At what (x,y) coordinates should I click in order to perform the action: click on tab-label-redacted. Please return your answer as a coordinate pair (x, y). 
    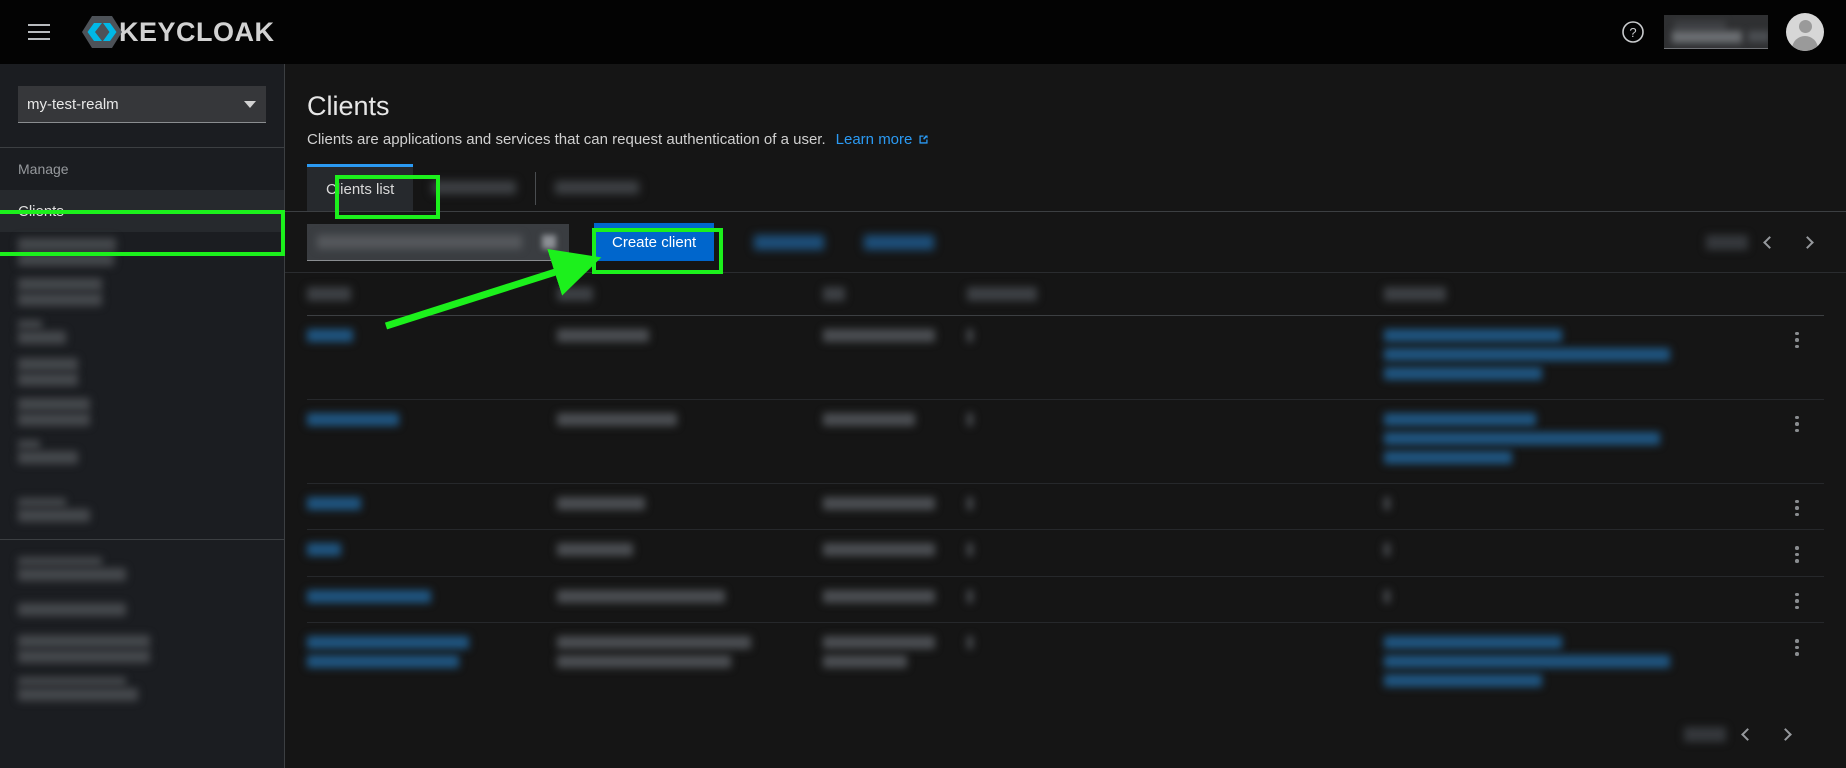
    Looking at the image, I should click on (474, 188).